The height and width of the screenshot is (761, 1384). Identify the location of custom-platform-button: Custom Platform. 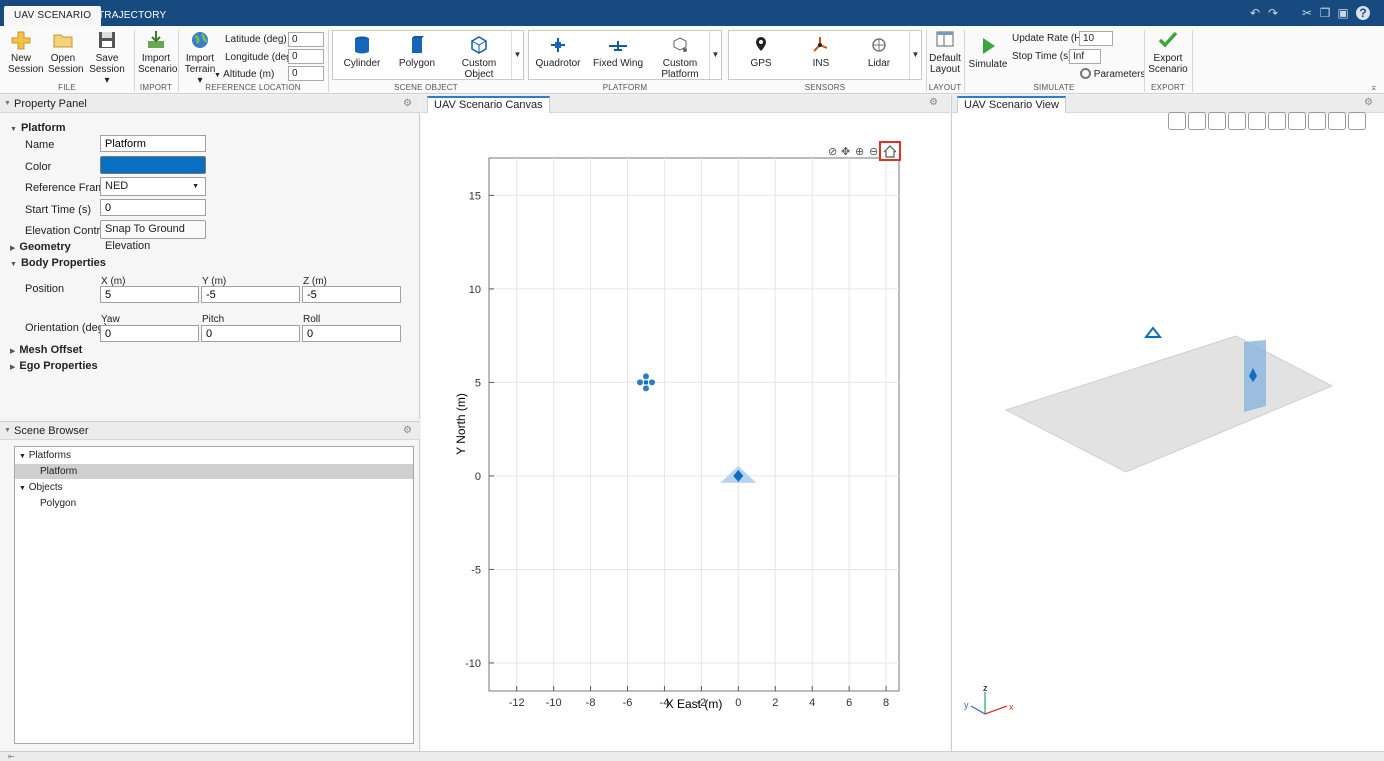
(680, 57).